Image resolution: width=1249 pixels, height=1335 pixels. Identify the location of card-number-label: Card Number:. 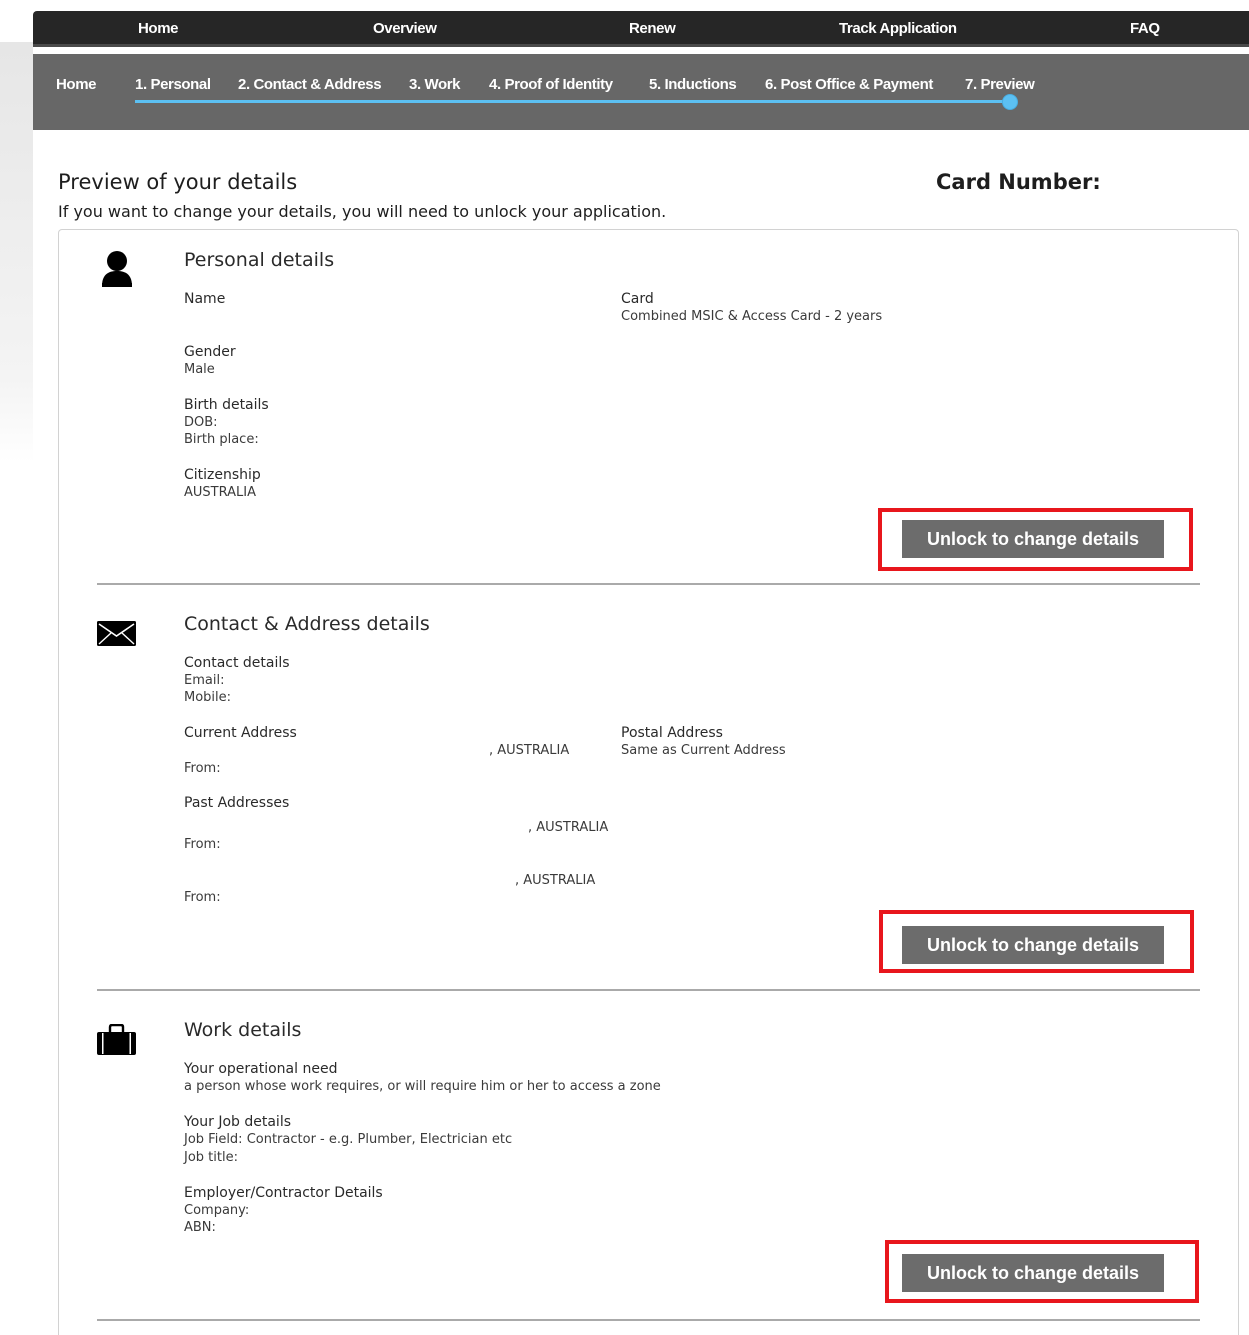
(1018, 182).